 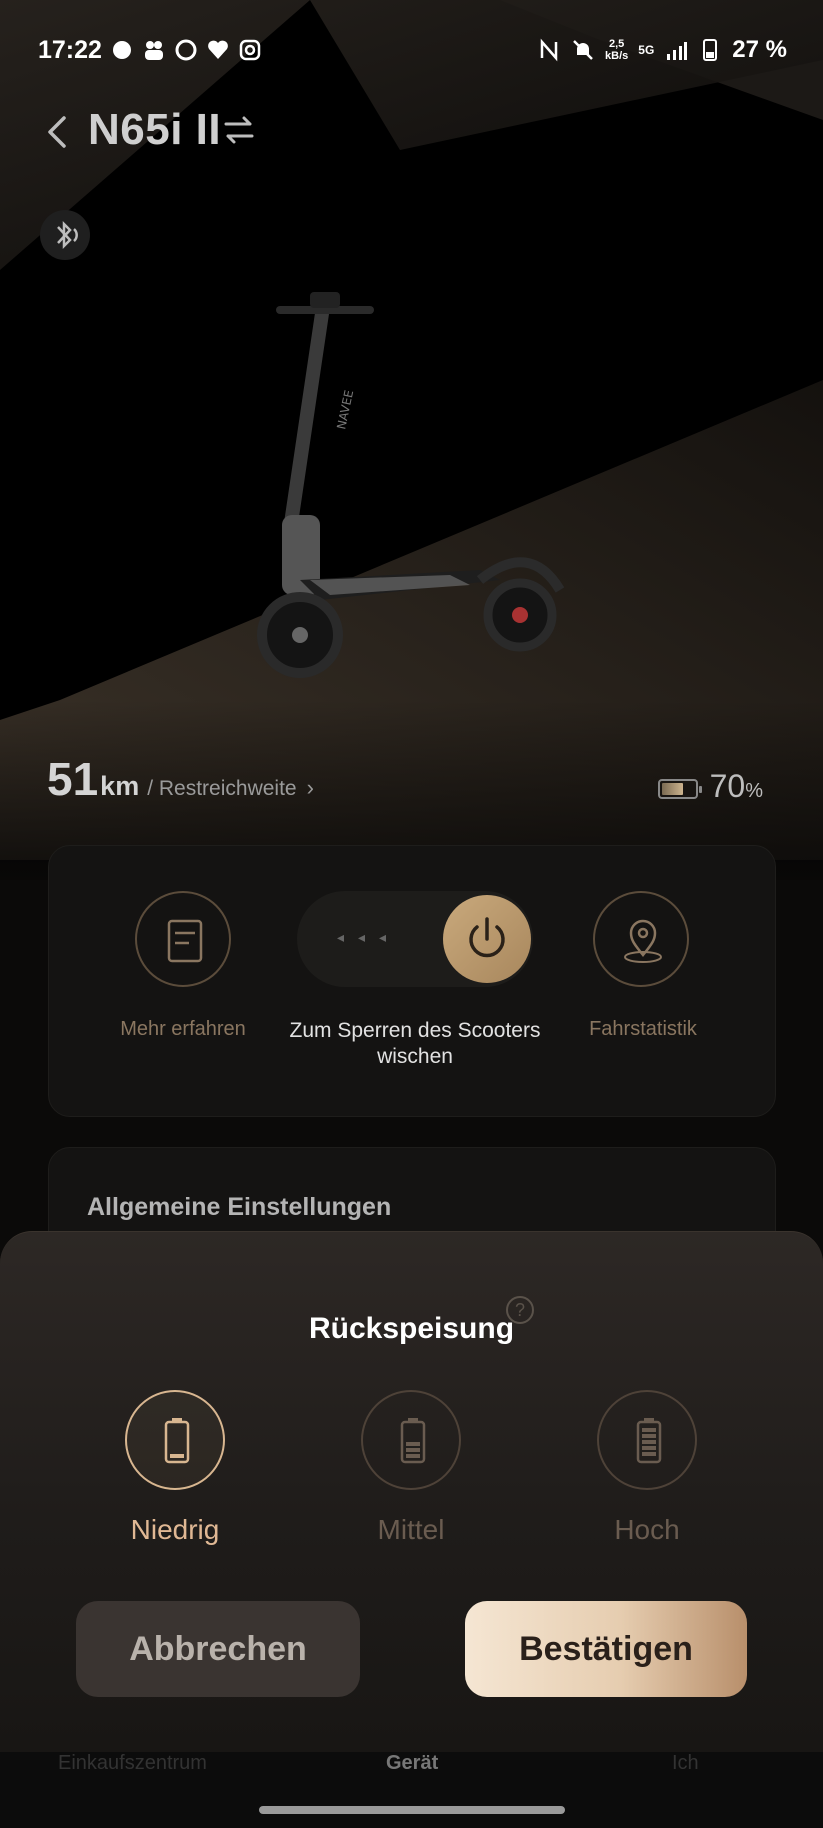 I want to click on nav-device: Gerät, so click(x=412, y=1763).